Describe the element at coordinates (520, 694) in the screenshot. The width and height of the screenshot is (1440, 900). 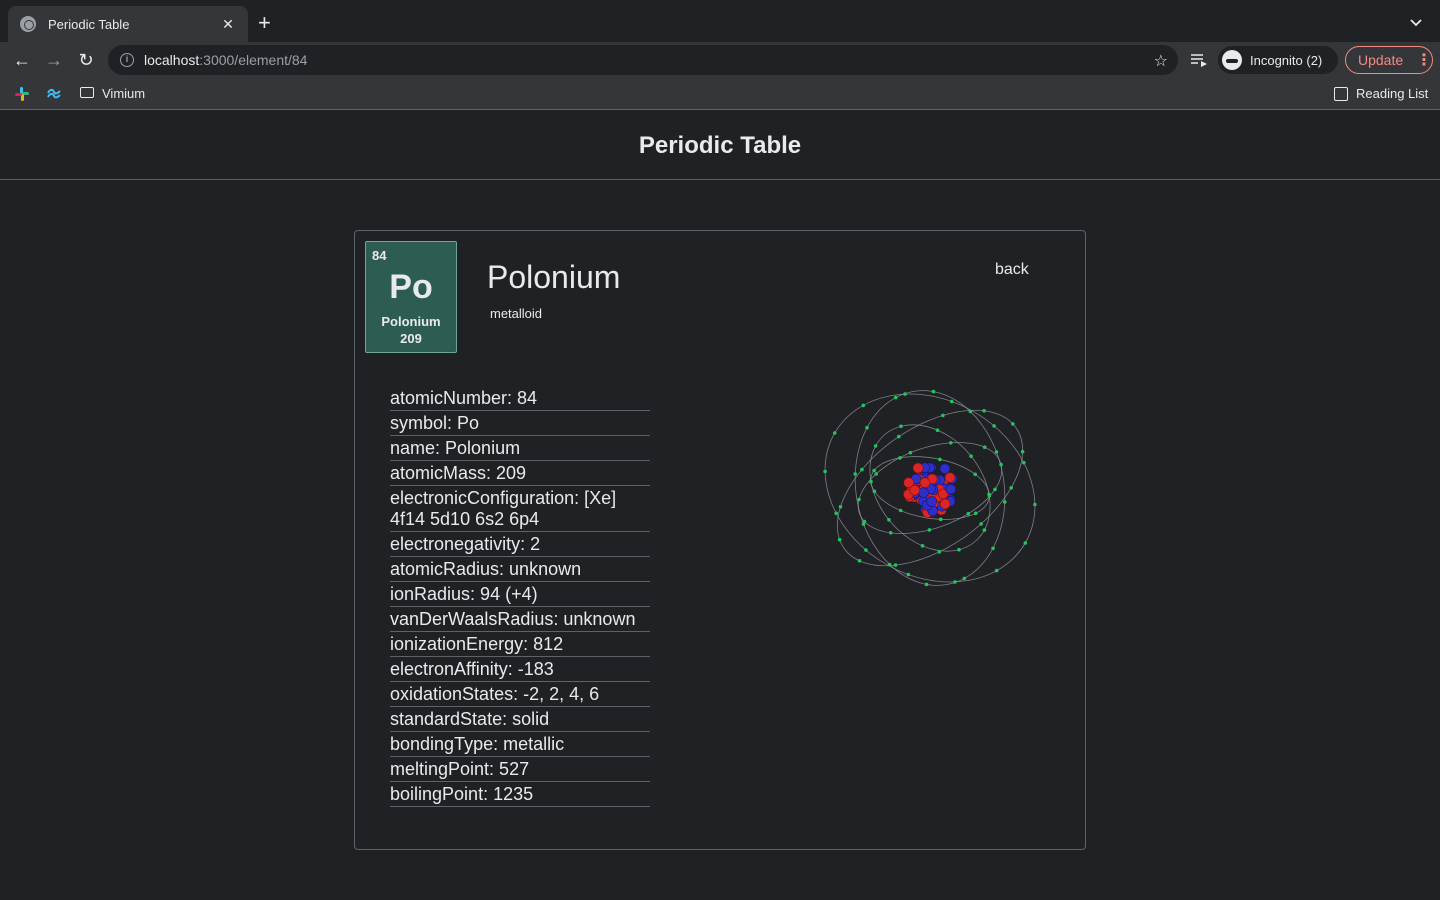
I see `property-item: oxidationStates: -2, 2, 4, 6` at that location.